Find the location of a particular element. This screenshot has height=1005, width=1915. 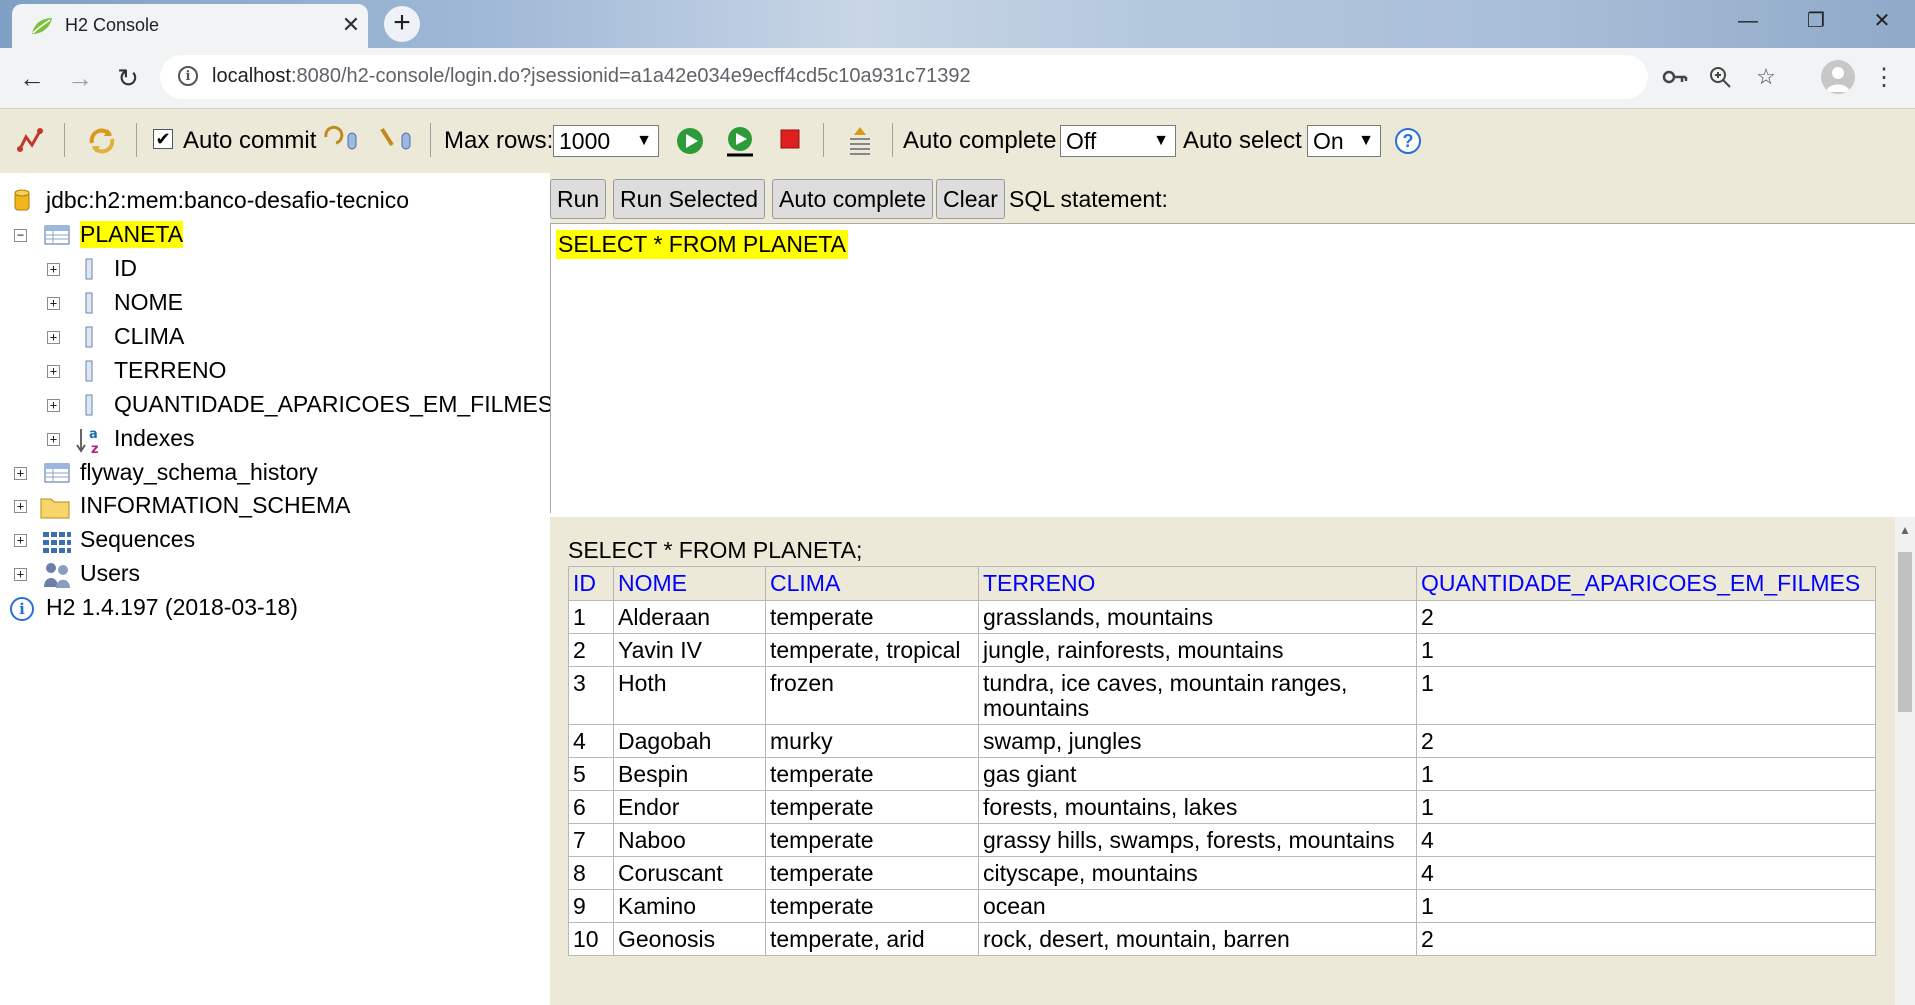

minimize-icon: — is located at coordinates (1748, 21).